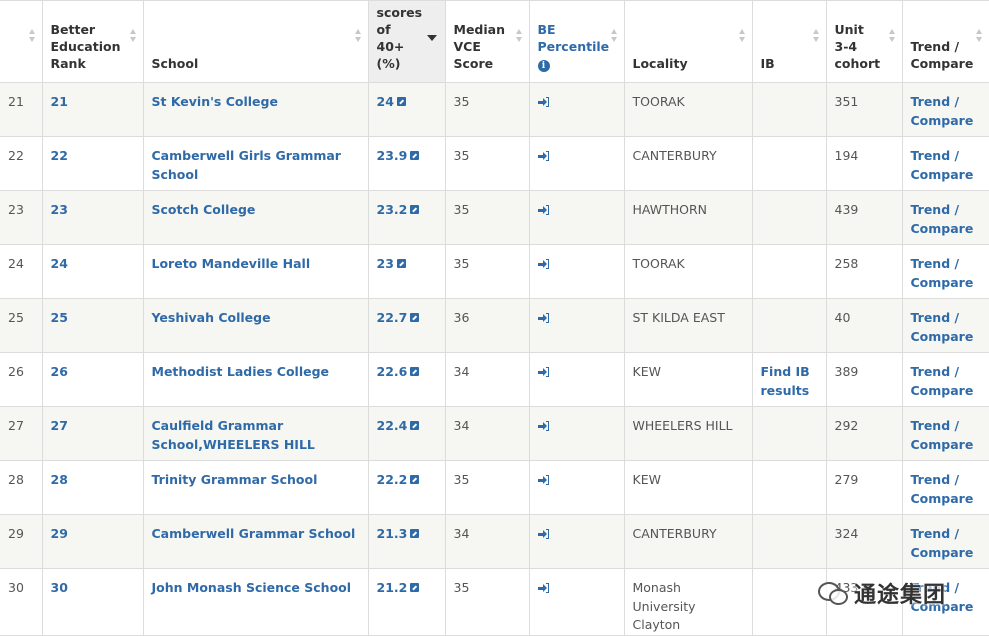  Describe the element at coordinates (392, 587) in the screenshot. I see `scores-link: 21.2` at that location.